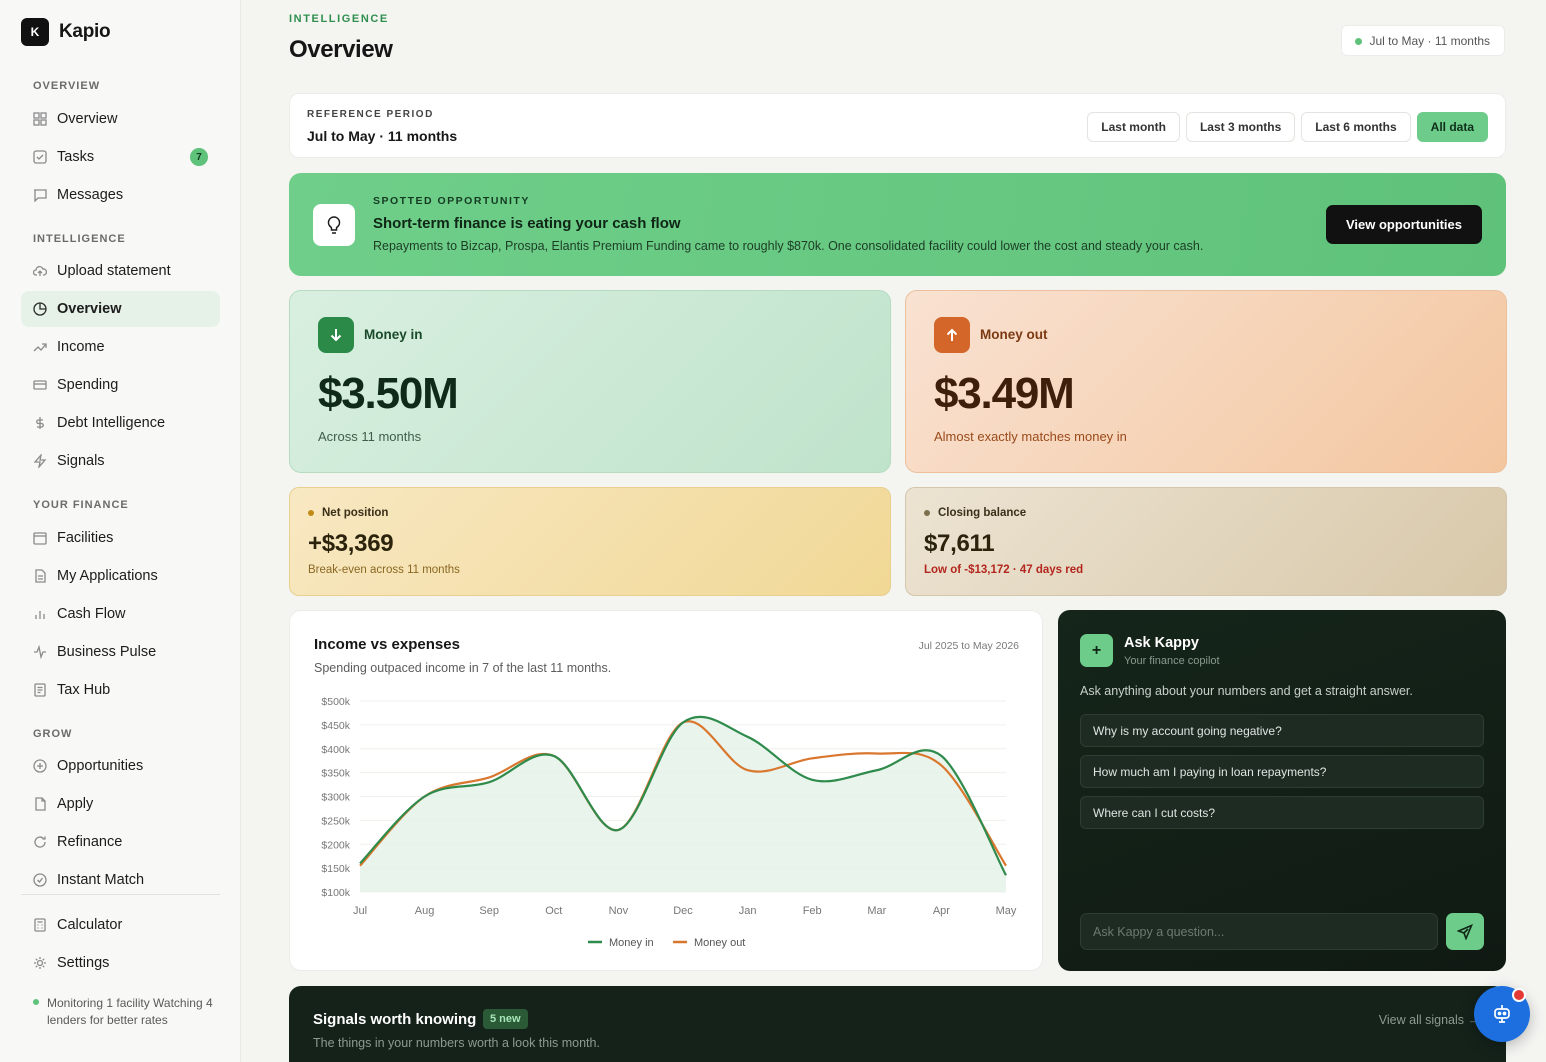 The image size is (1546, 1062). What do you see at coordinates (382, 136) in the screenshot?
I see `reference-period-value: Jul to May · 11 months` at bounding box center [382, 136].